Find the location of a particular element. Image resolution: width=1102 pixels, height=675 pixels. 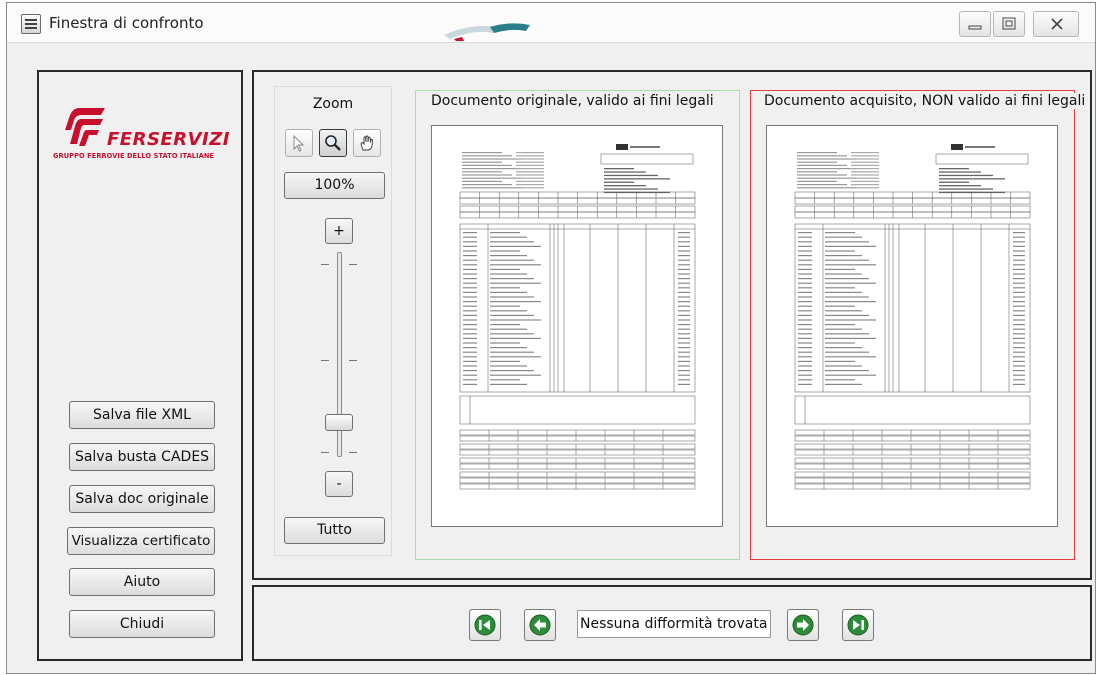

logo-name: FERSERVIZI is located at coordinates (168, 139).